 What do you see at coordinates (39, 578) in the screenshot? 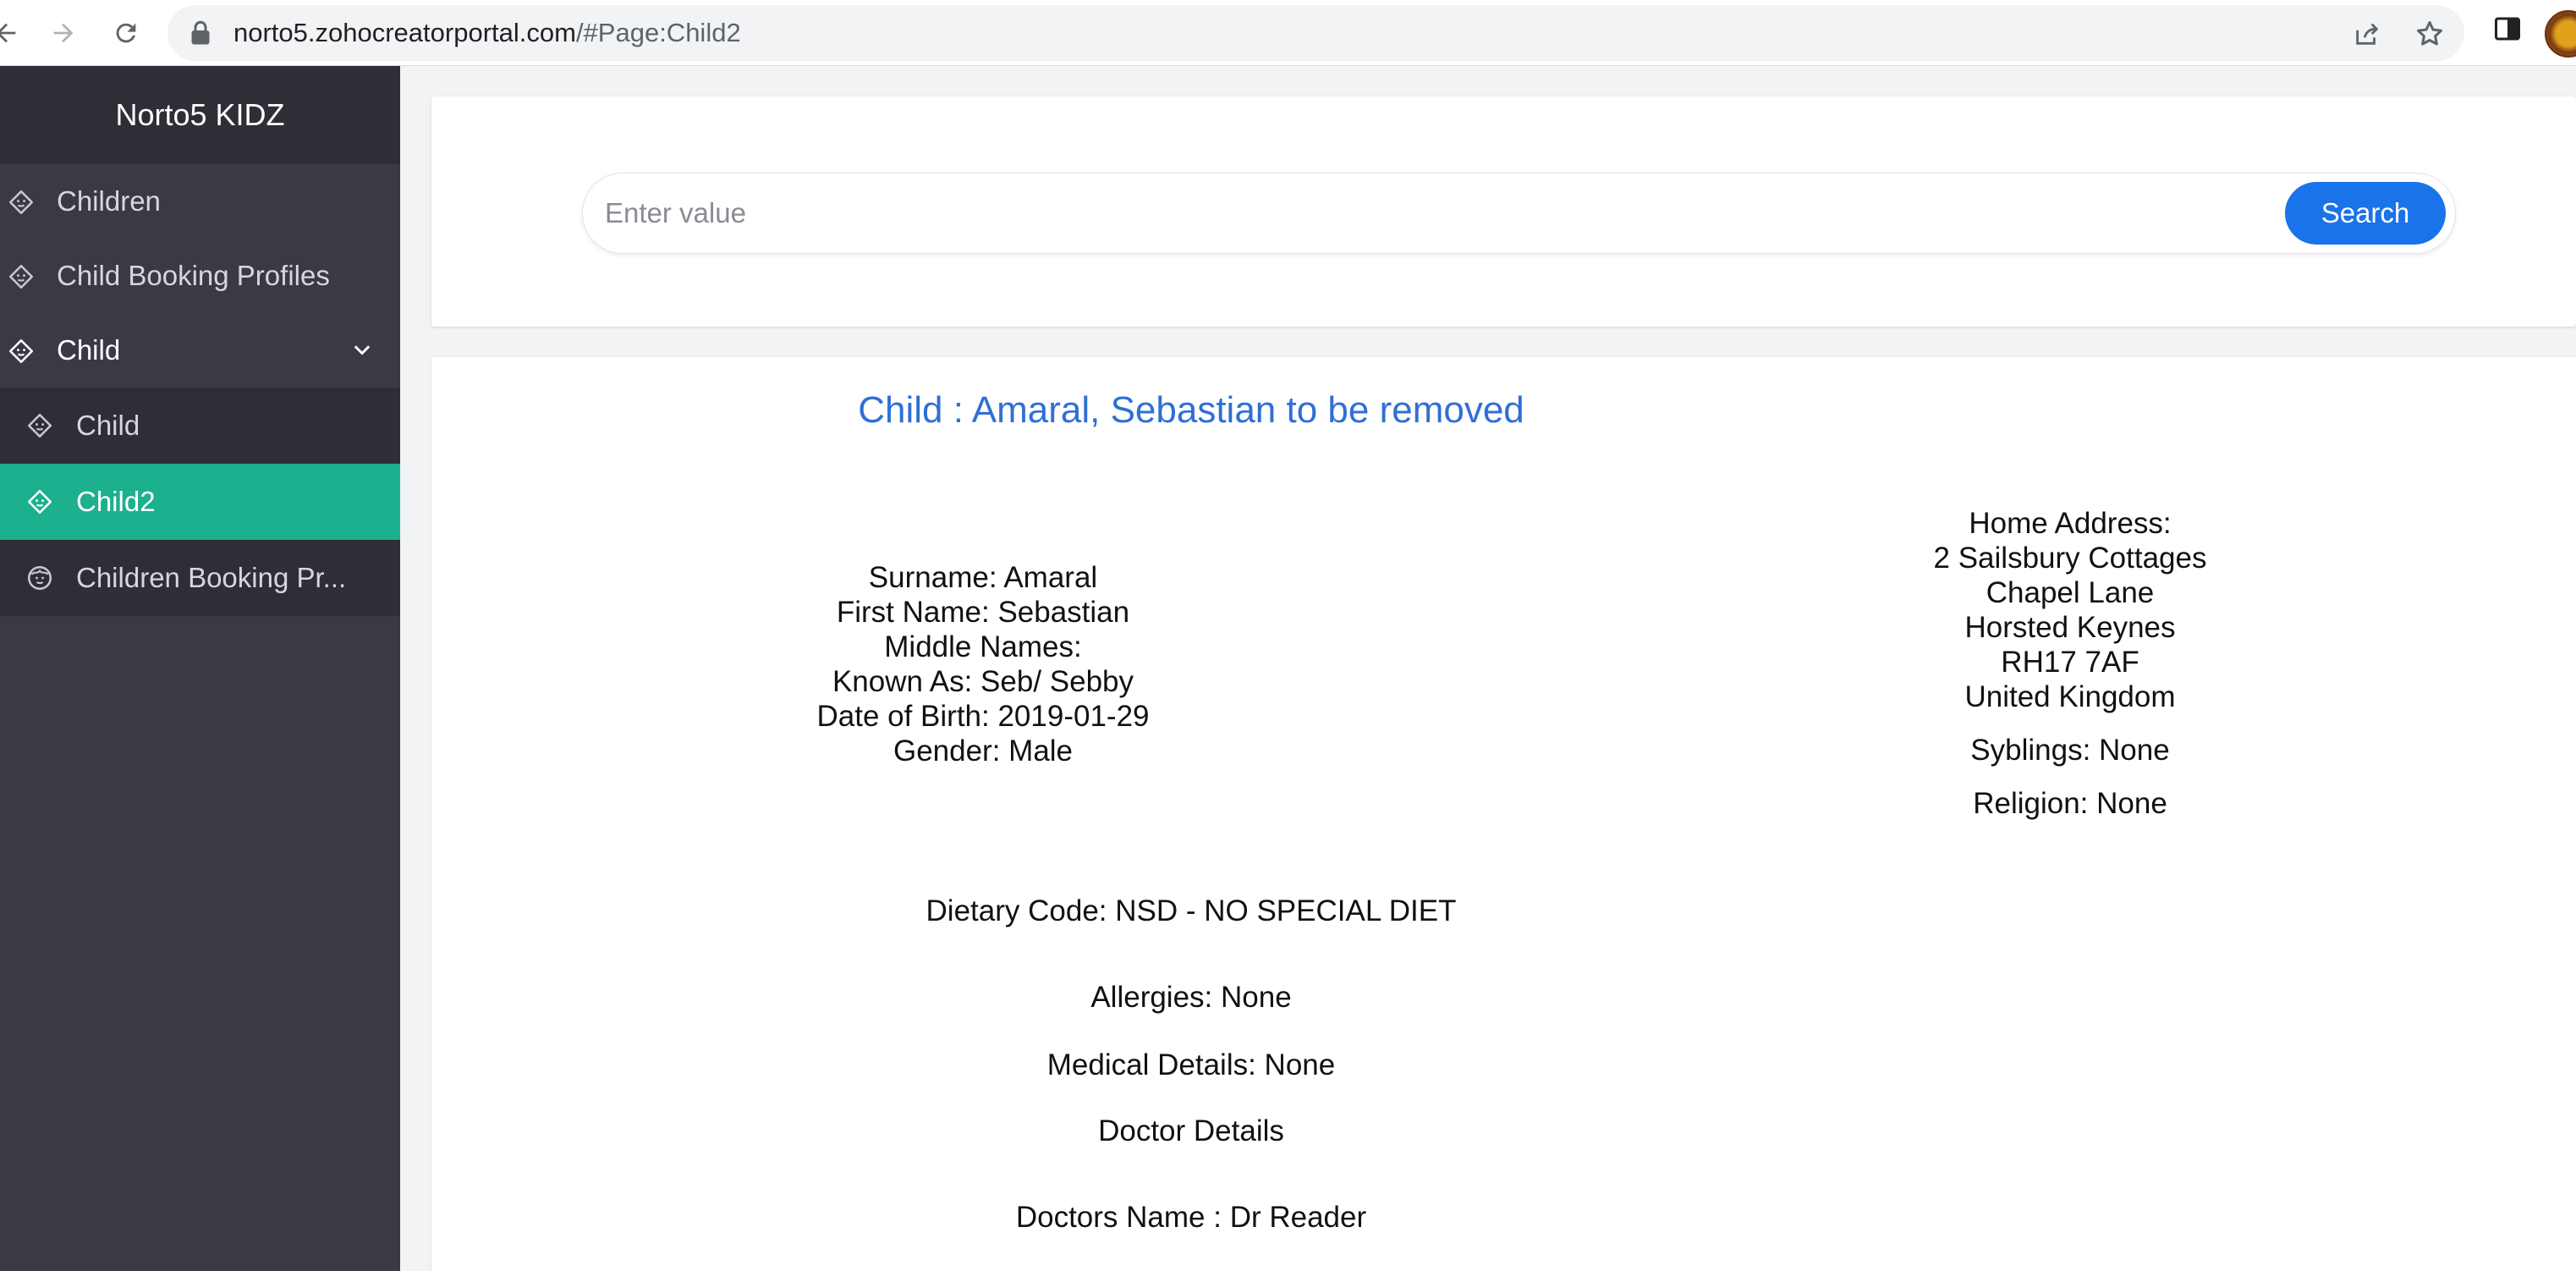
I see `smiley-face-icon` at bounding box center [39, 578].